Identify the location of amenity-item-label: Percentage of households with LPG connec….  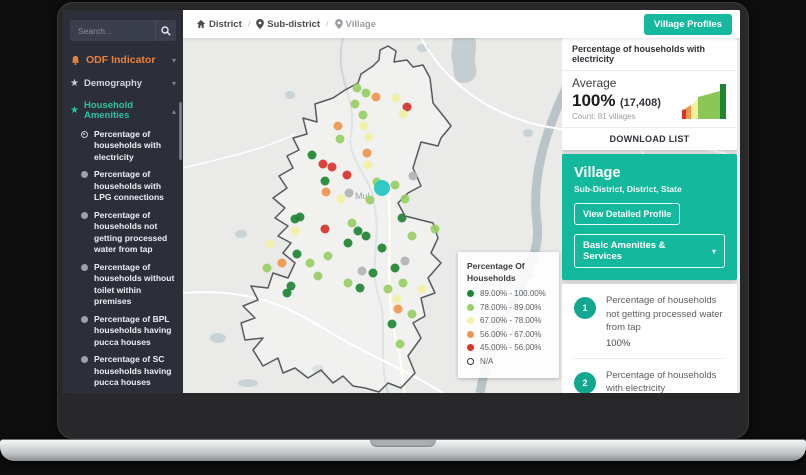
(129, 186).